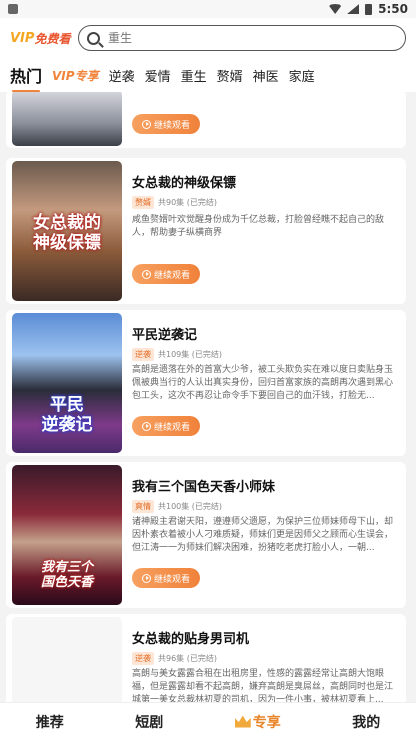 This screenshot has height=740, width=416. What do you see at coordinates (206, 120) in the screenshot?
I see `drama-card: 继续观看` at bounding box center [206, 120].